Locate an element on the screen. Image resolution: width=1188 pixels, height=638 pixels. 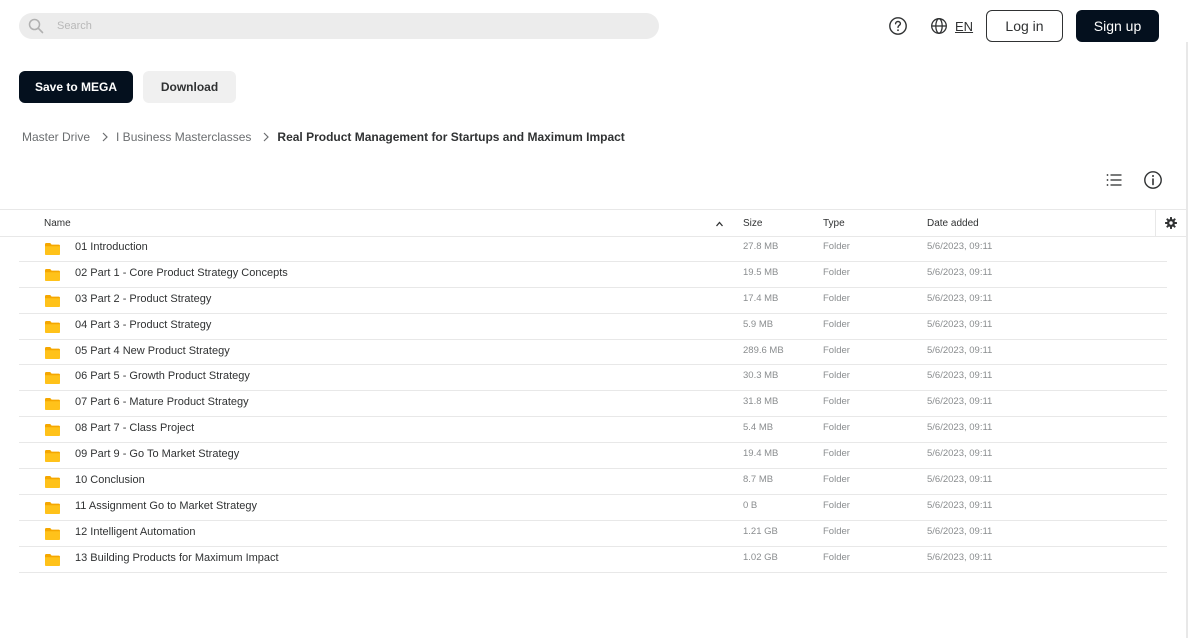
column-header-type: Type is located at coordinates (834, 223).